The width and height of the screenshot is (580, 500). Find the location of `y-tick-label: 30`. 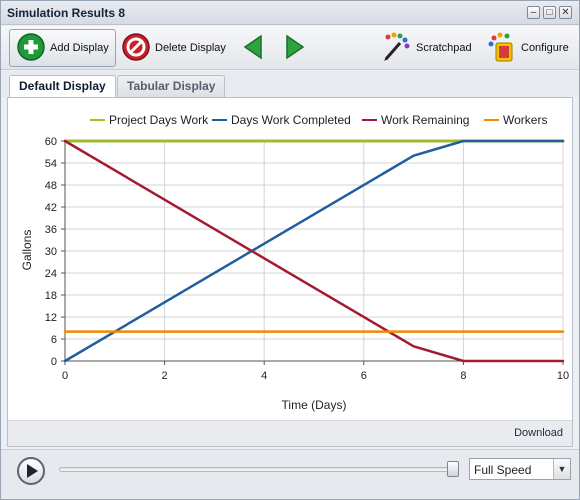

y-tick-label: 30 is located at coordinates (51, 252).